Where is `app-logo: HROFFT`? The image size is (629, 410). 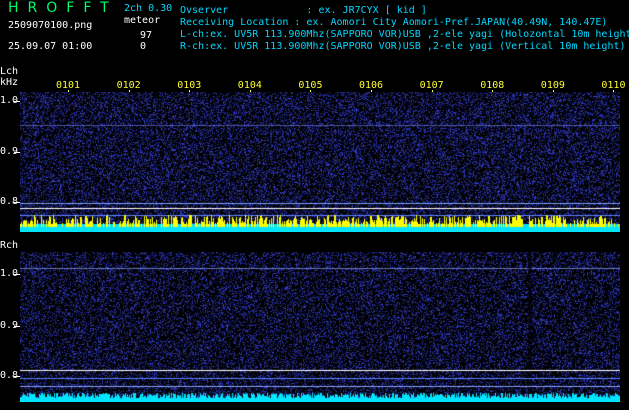 app-logo: HROFFT is located at coordinates (63, 8).